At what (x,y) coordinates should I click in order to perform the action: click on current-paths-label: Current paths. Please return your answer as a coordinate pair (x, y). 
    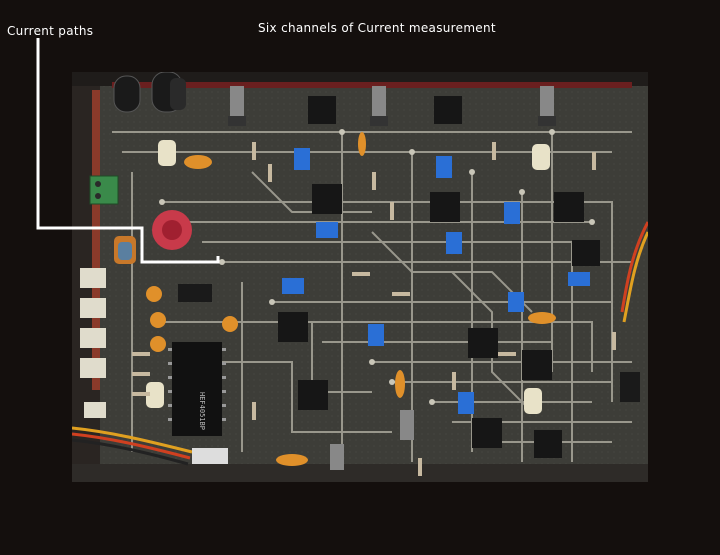
    Looking at the image, I should click on (50, 31).